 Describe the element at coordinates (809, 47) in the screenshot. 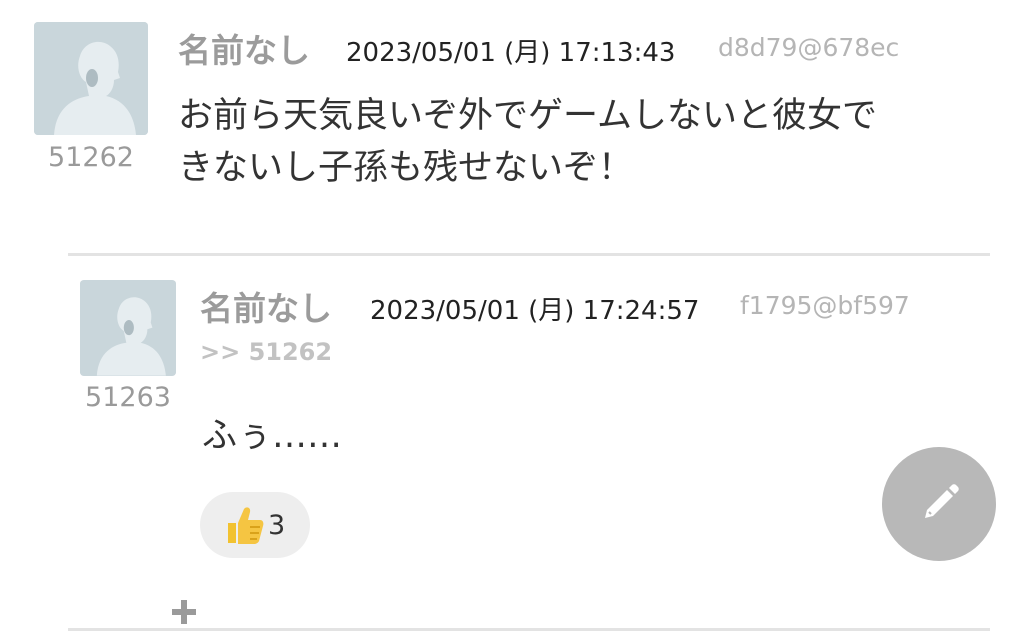

I see `poster-id: d8d79@678ec` at that location.